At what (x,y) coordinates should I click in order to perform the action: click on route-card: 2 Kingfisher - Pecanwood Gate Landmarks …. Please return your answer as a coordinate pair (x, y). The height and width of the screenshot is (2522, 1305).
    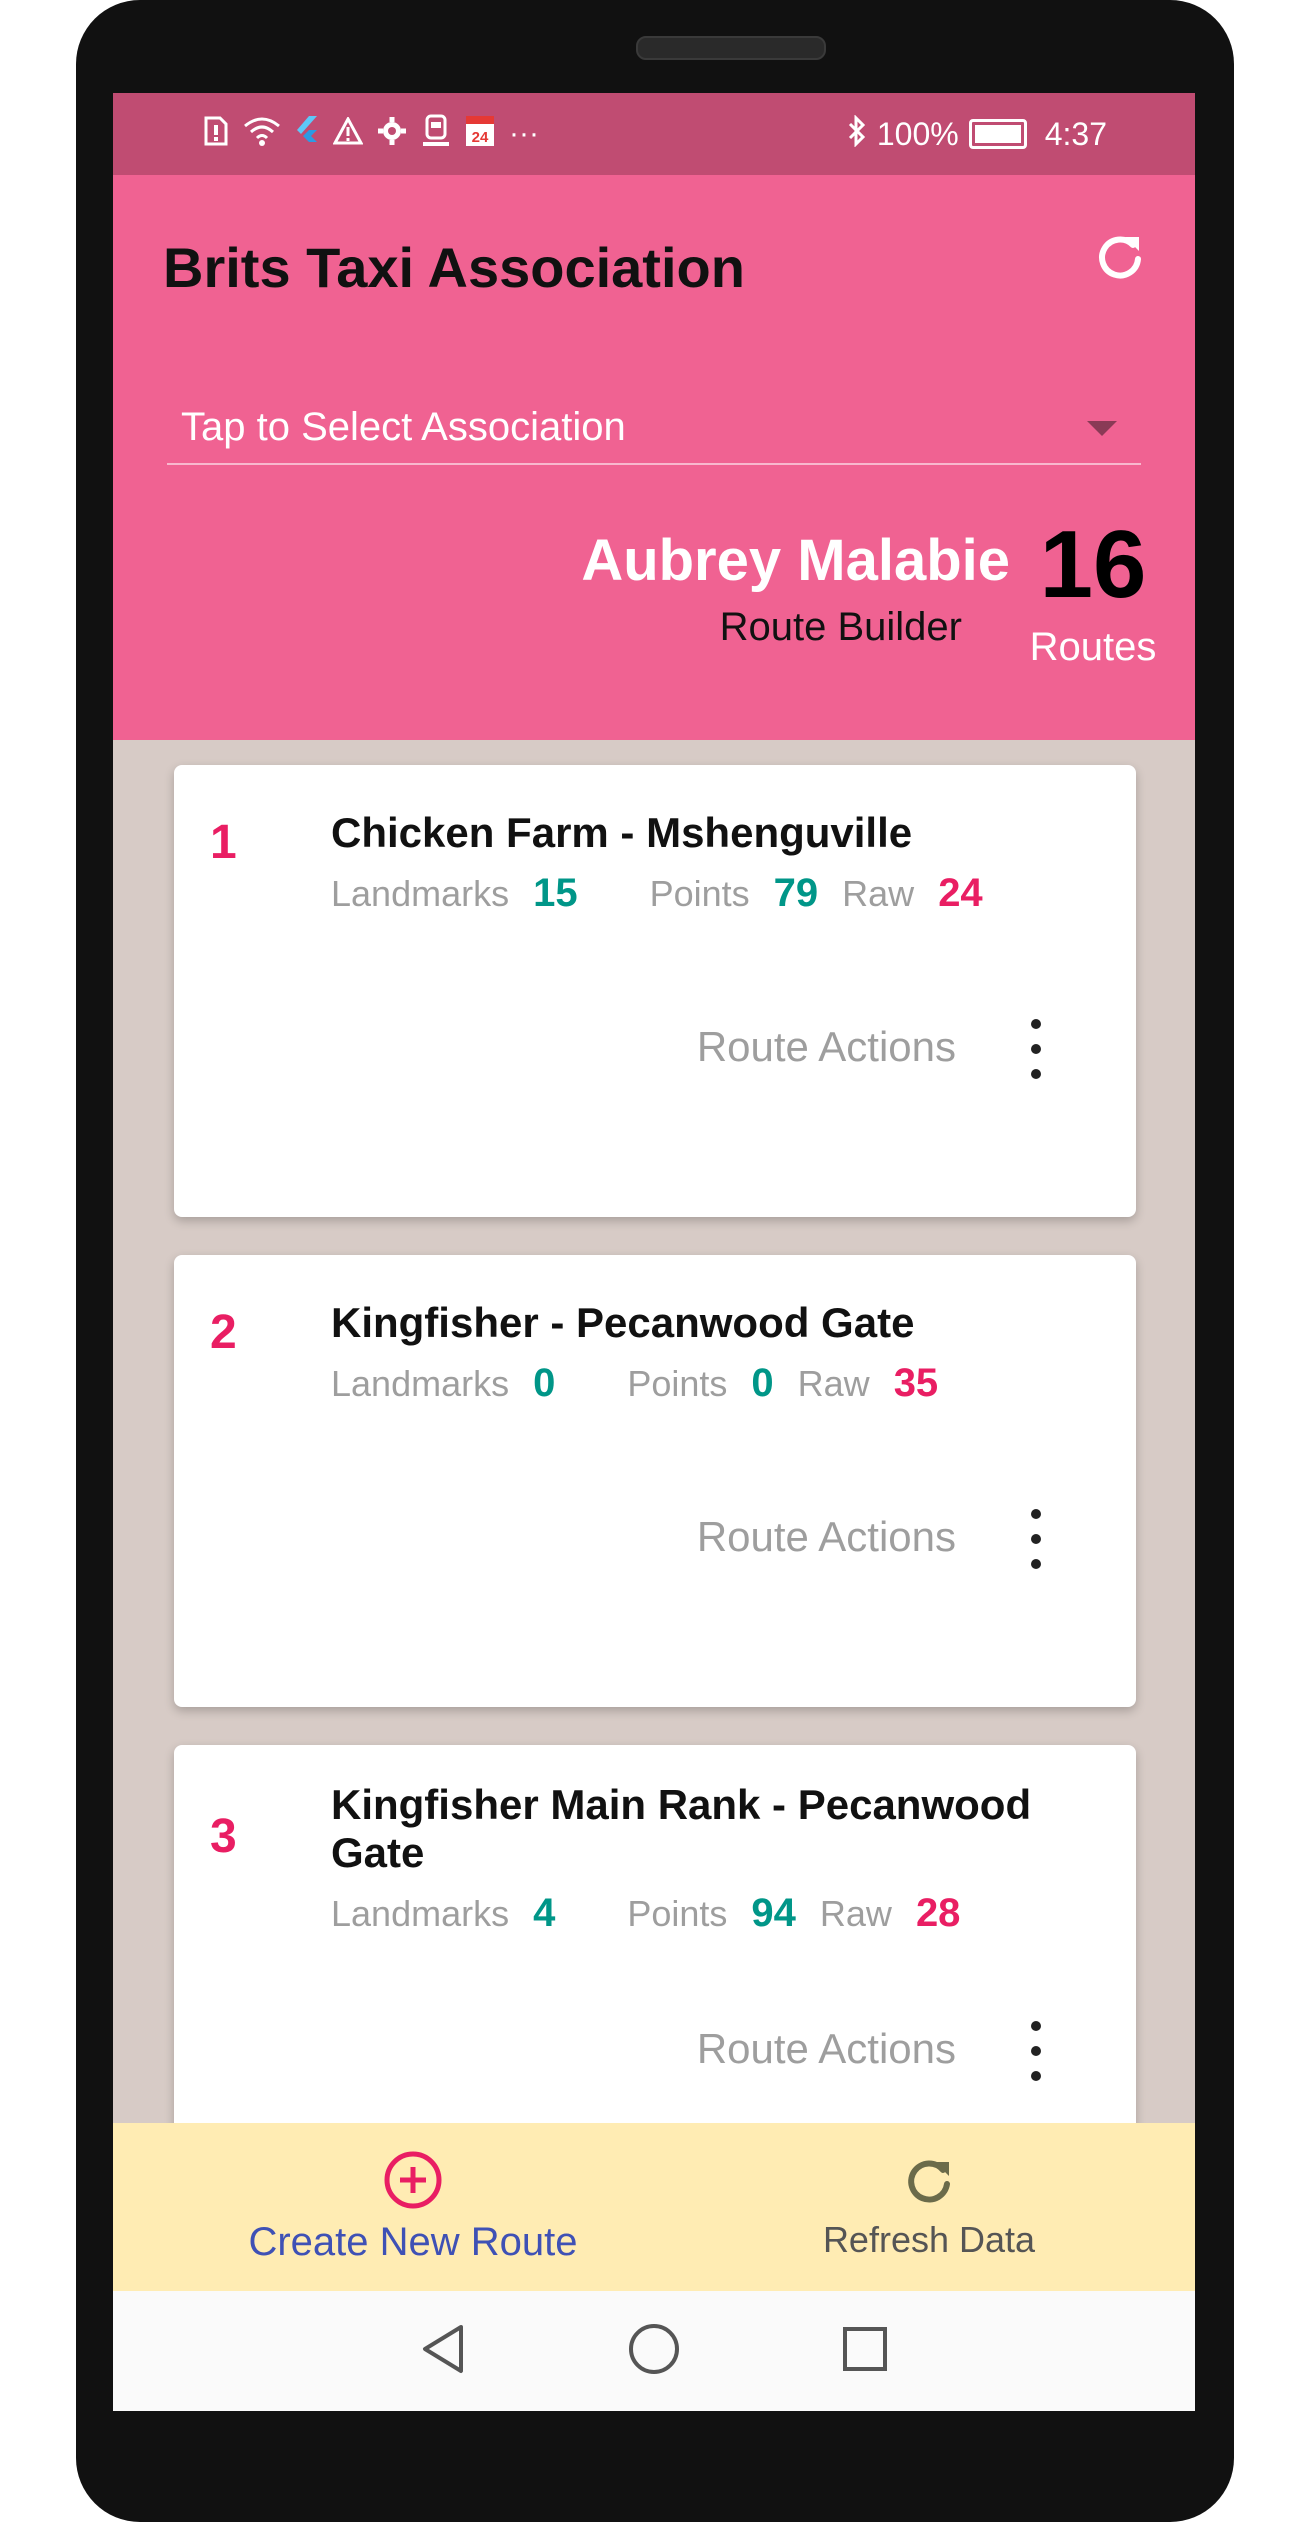
    Looking at the image, I should click on (655, 1481).